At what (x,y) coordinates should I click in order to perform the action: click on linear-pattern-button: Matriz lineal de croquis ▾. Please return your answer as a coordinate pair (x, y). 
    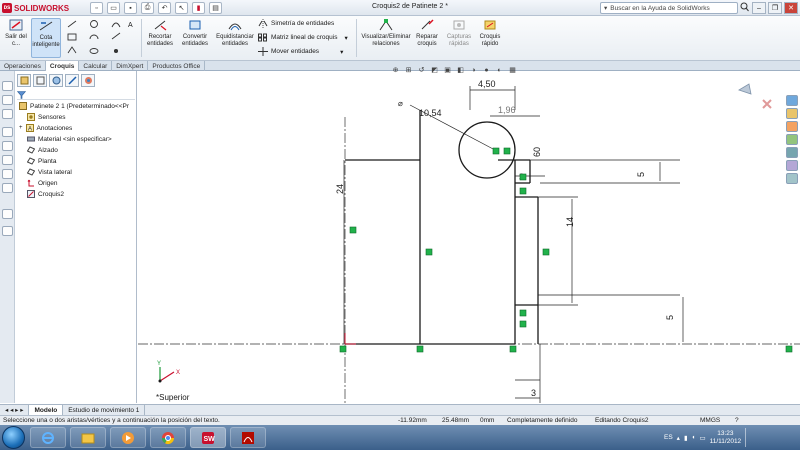
    Looking at the image, I should click on (303, 37).